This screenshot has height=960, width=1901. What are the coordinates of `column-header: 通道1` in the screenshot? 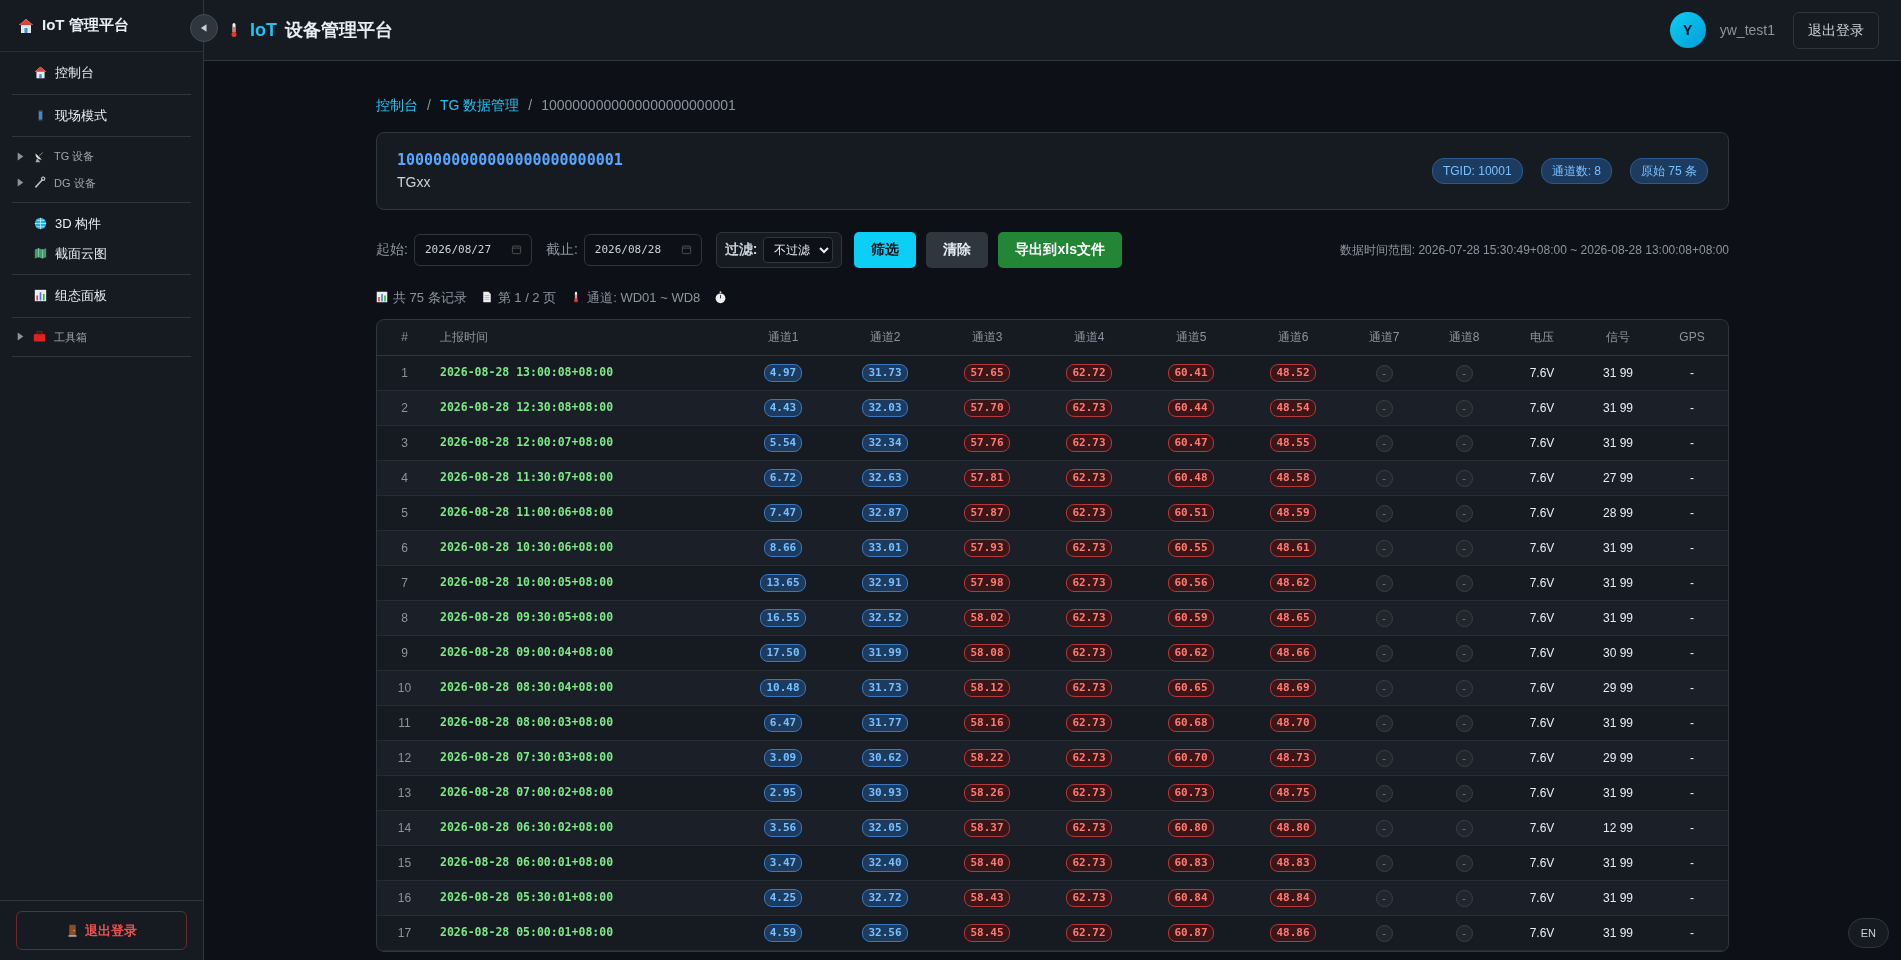 It's located at (783, 337).